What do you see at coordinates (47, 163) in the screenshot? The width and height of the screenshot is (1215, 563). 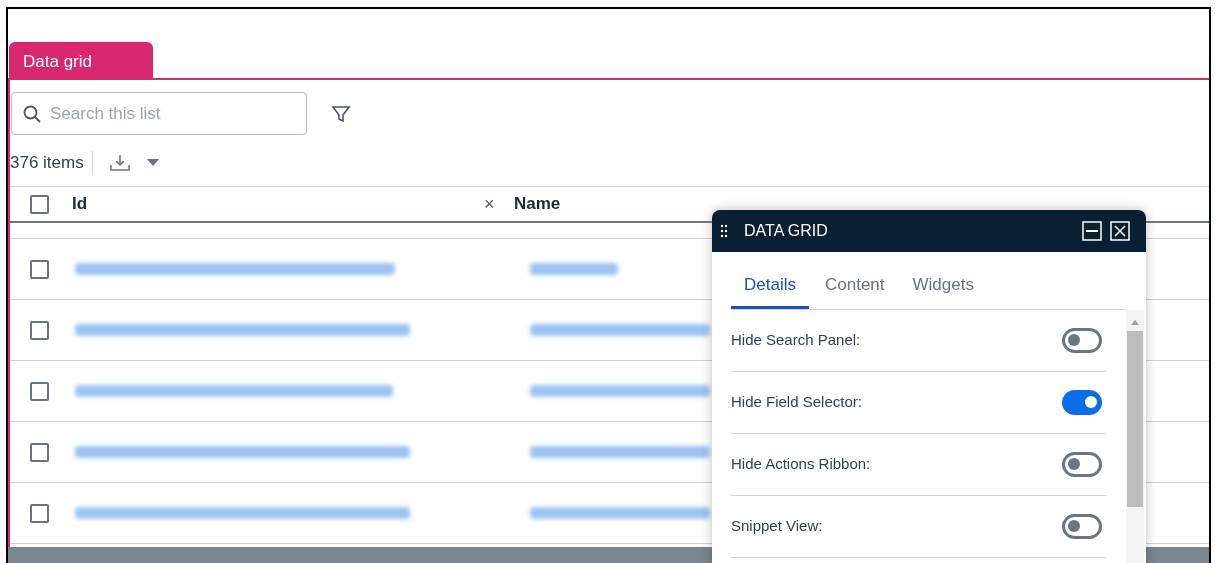 I see `item-count: 376 items` at bounding box center [47, 163].